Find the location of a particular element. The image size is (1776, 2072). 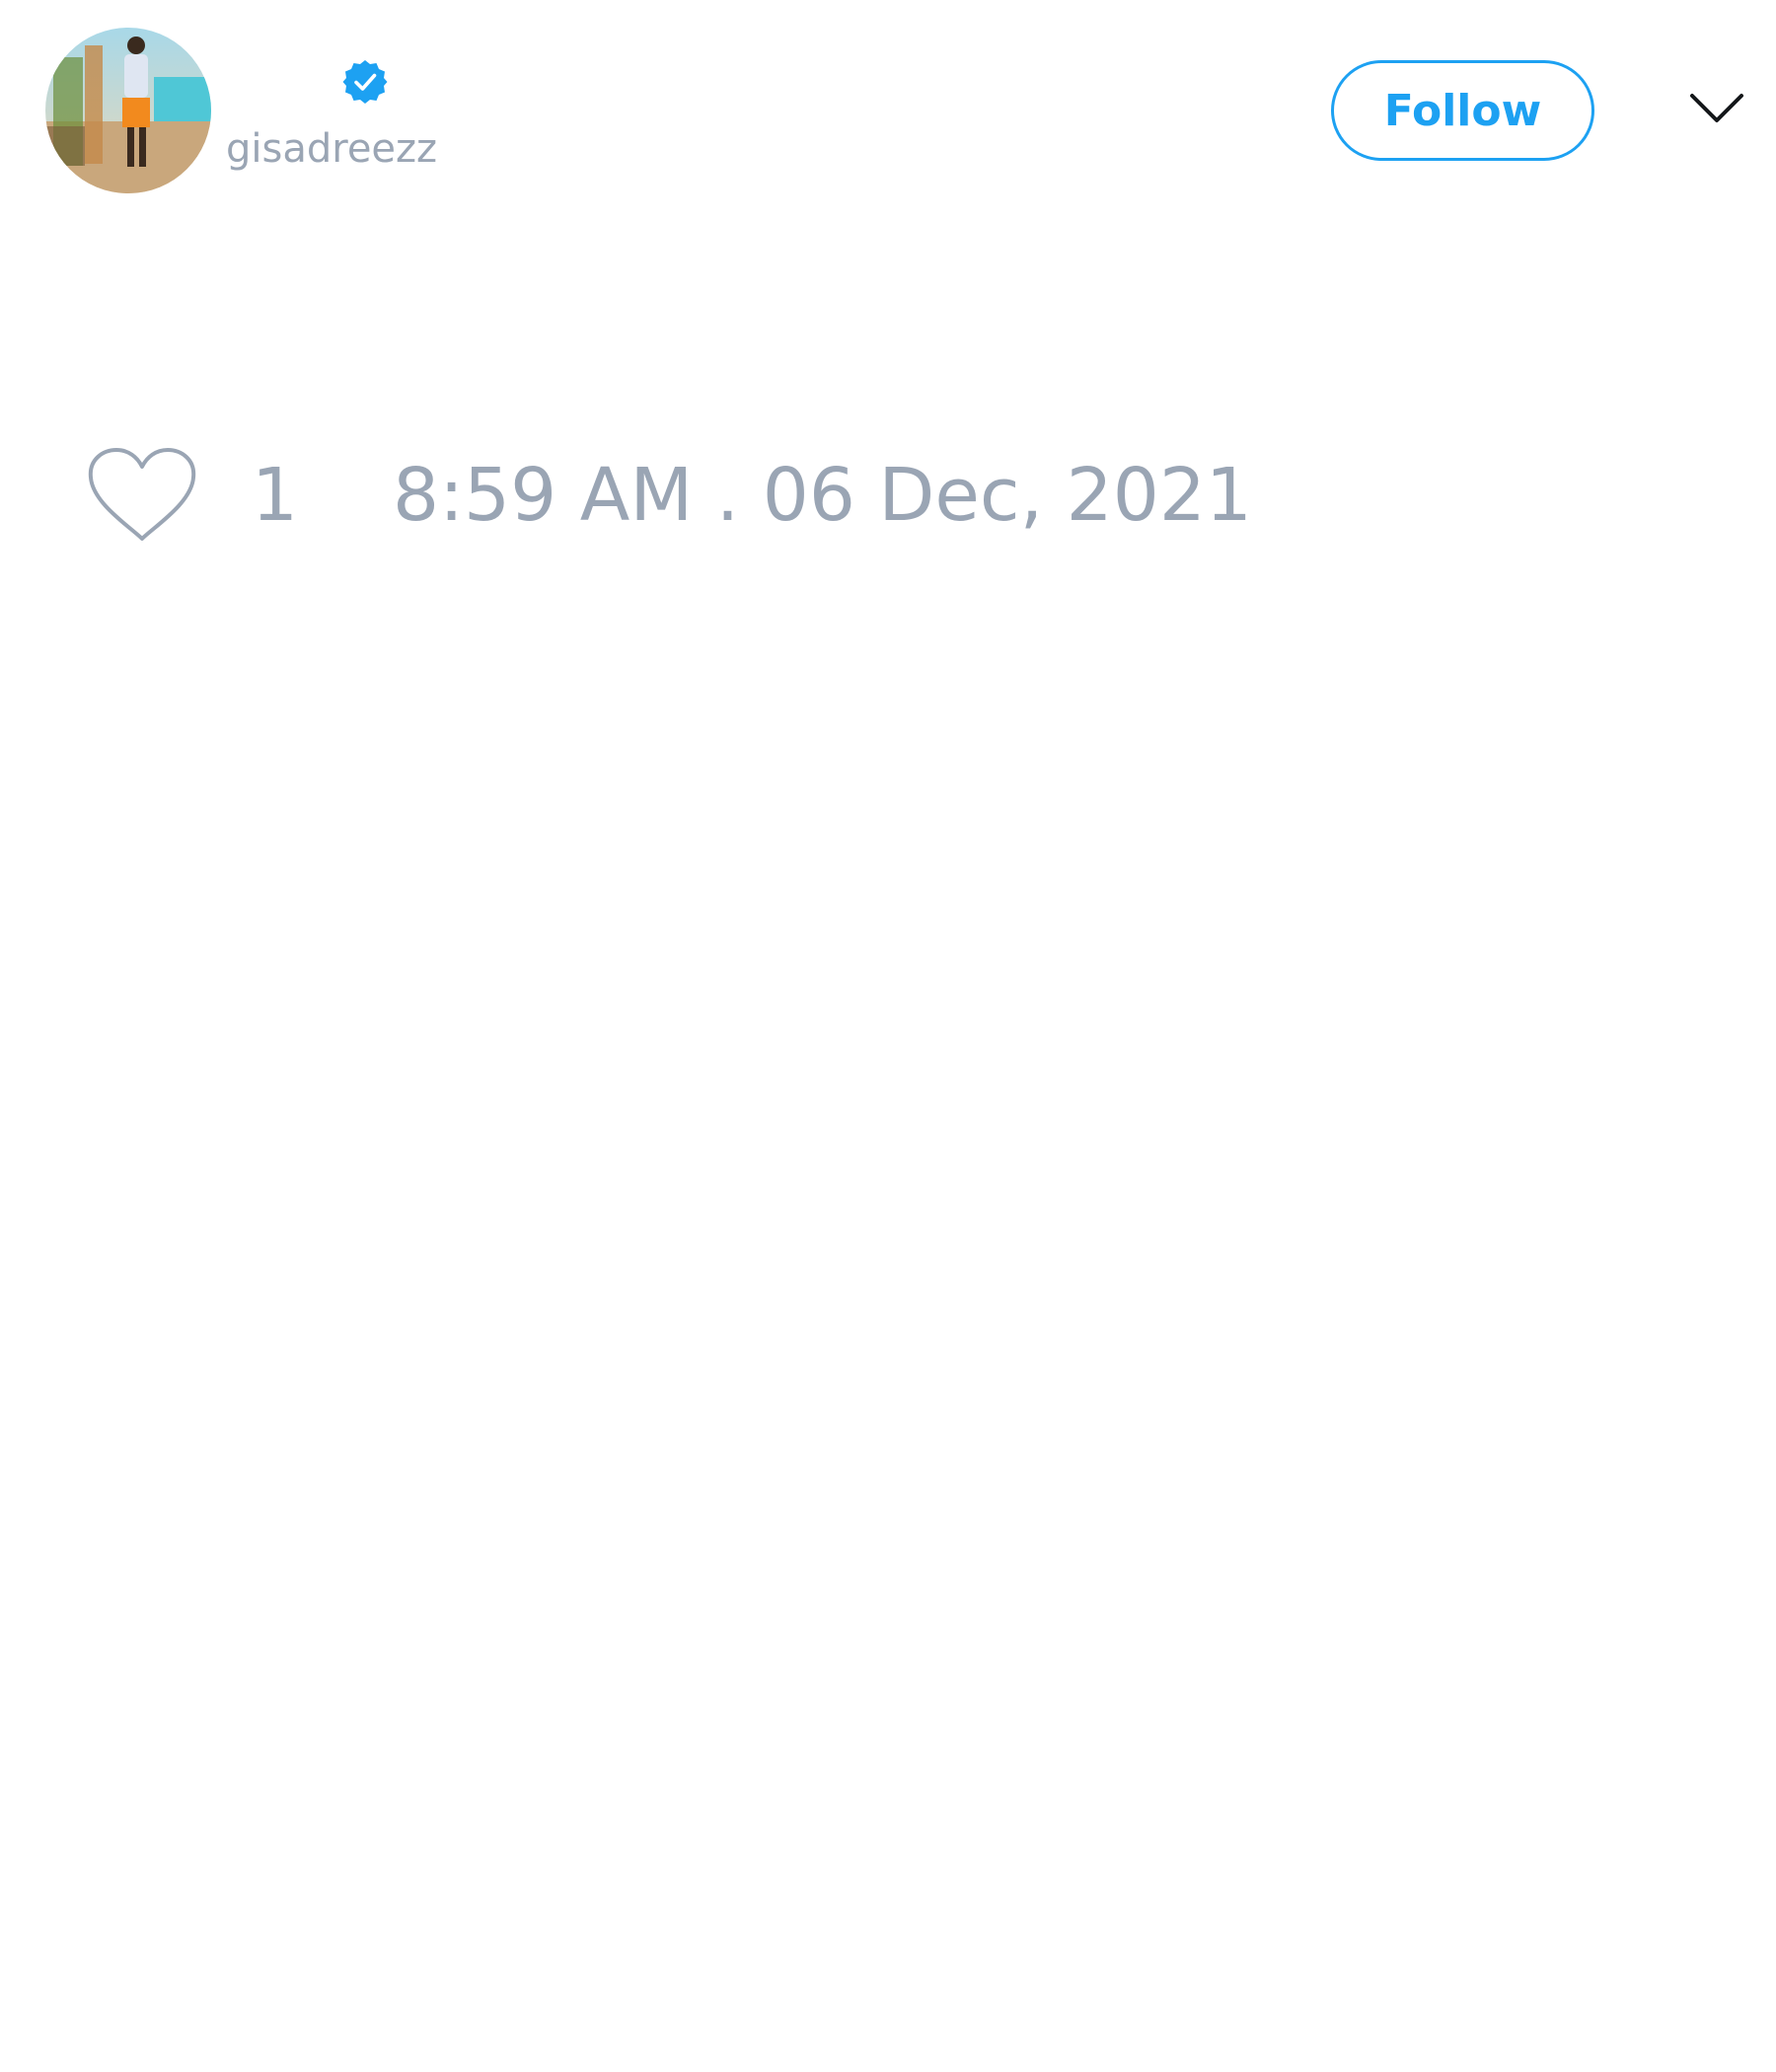

more-options-button is located at coordinates (1717, 111).